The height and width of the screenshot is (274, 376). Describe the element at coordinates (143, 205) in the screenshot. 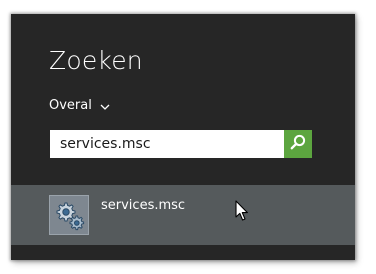

I see `search-result-label: services.msc` at that location.